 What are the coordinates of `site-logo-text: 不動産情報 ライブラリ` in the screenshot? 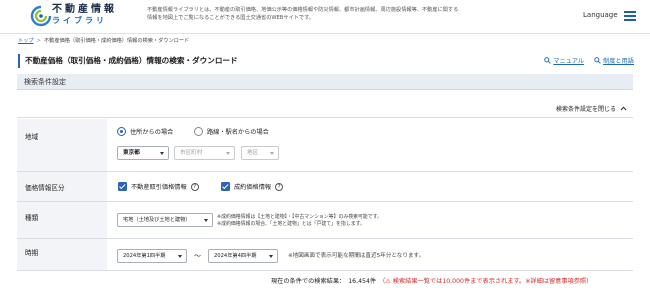 It's located at (84, 15).